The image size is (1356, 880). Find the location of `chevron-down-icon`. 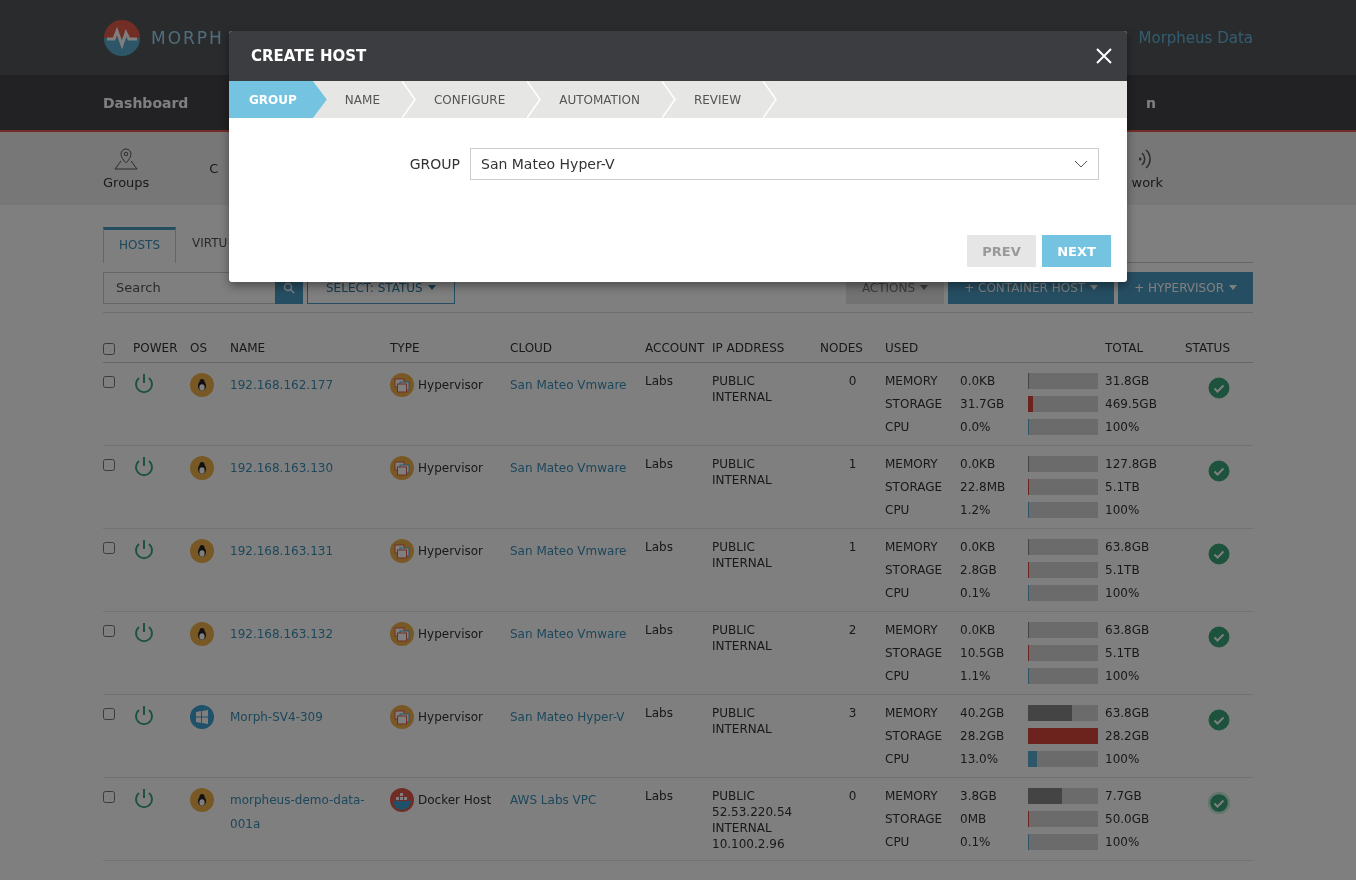

chevron-down-icon is located at coordinates (1081, 164).